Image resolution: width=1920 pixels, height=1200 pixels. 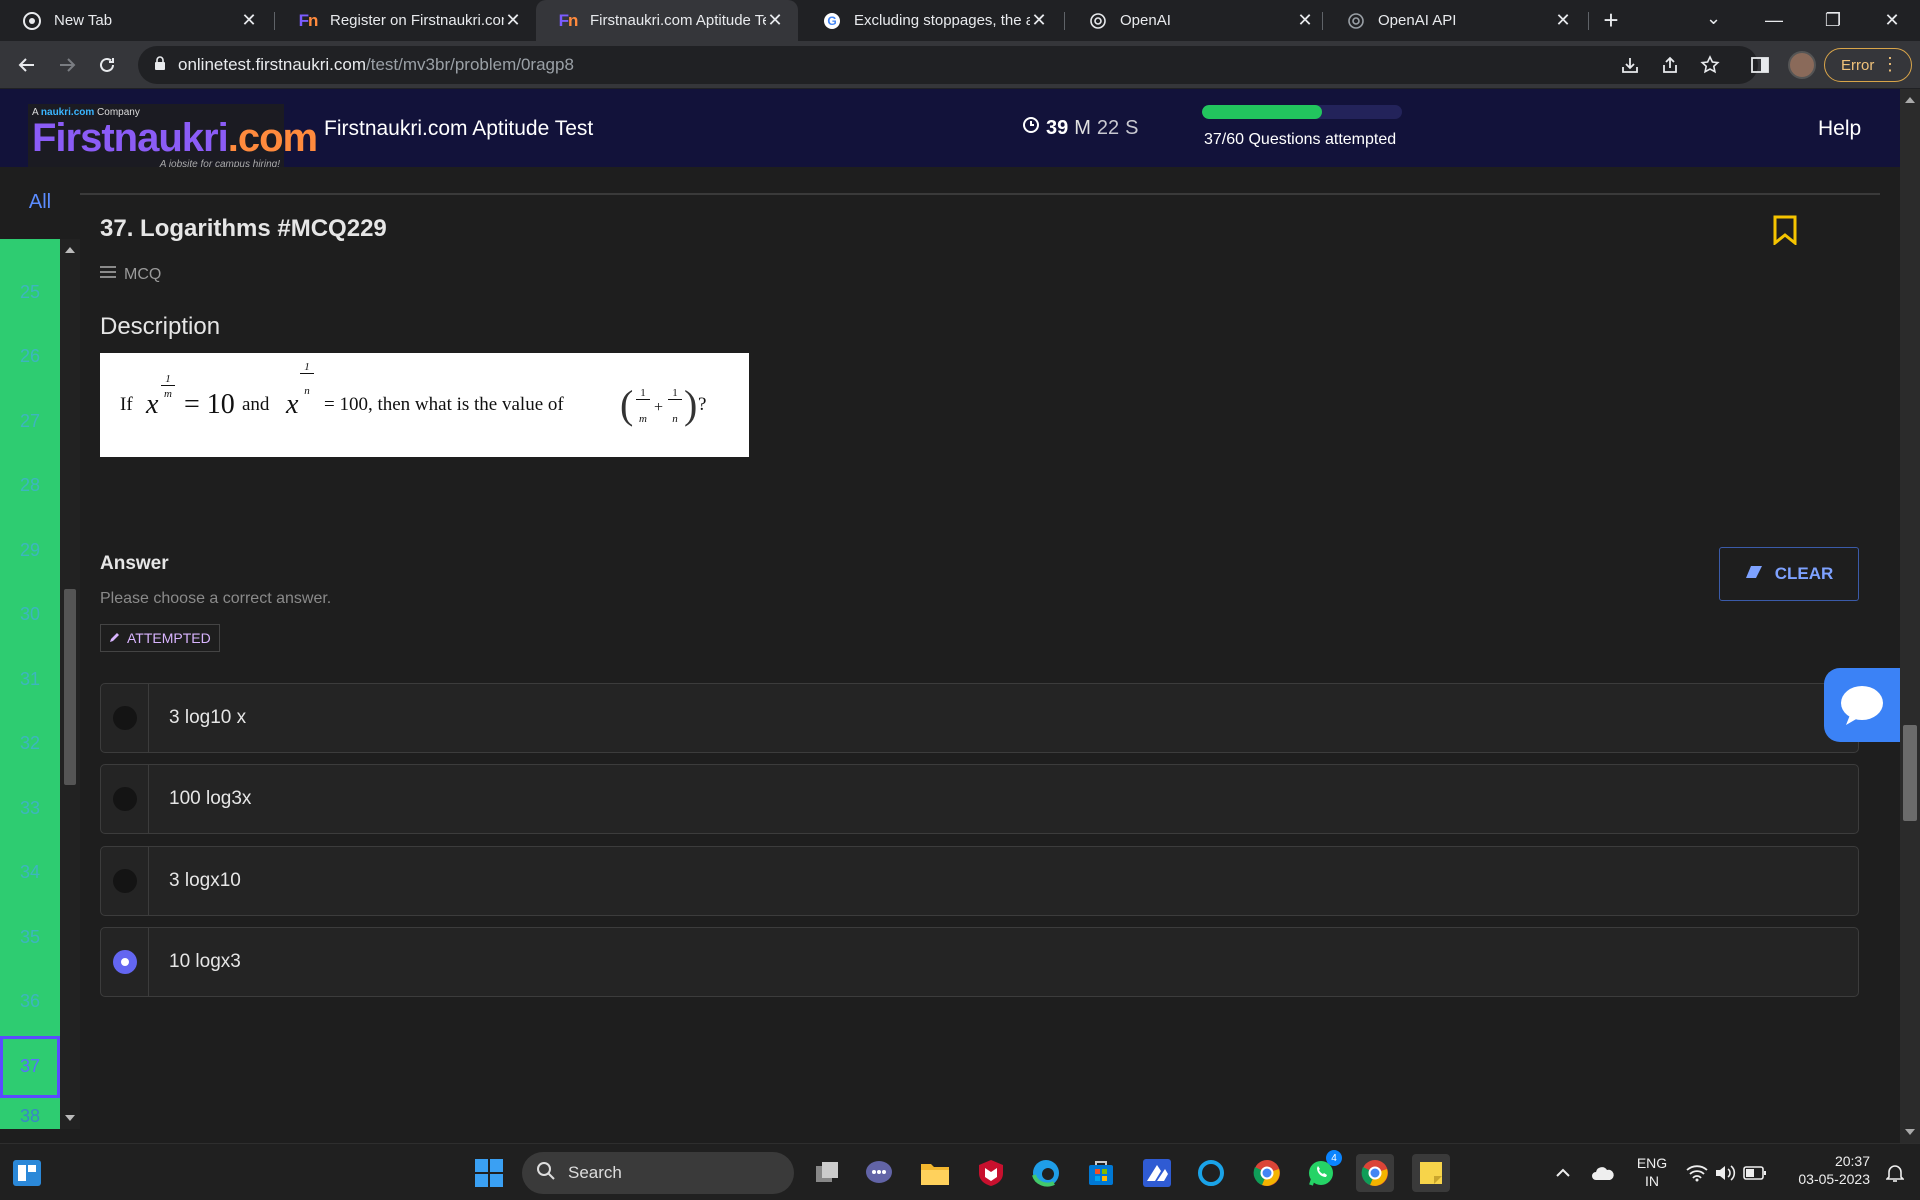 What do you see at coordinates (1789, 574) in the screenshot?
I see `clear-answer-button: CLEAR` at bounding box center [1789, 574].